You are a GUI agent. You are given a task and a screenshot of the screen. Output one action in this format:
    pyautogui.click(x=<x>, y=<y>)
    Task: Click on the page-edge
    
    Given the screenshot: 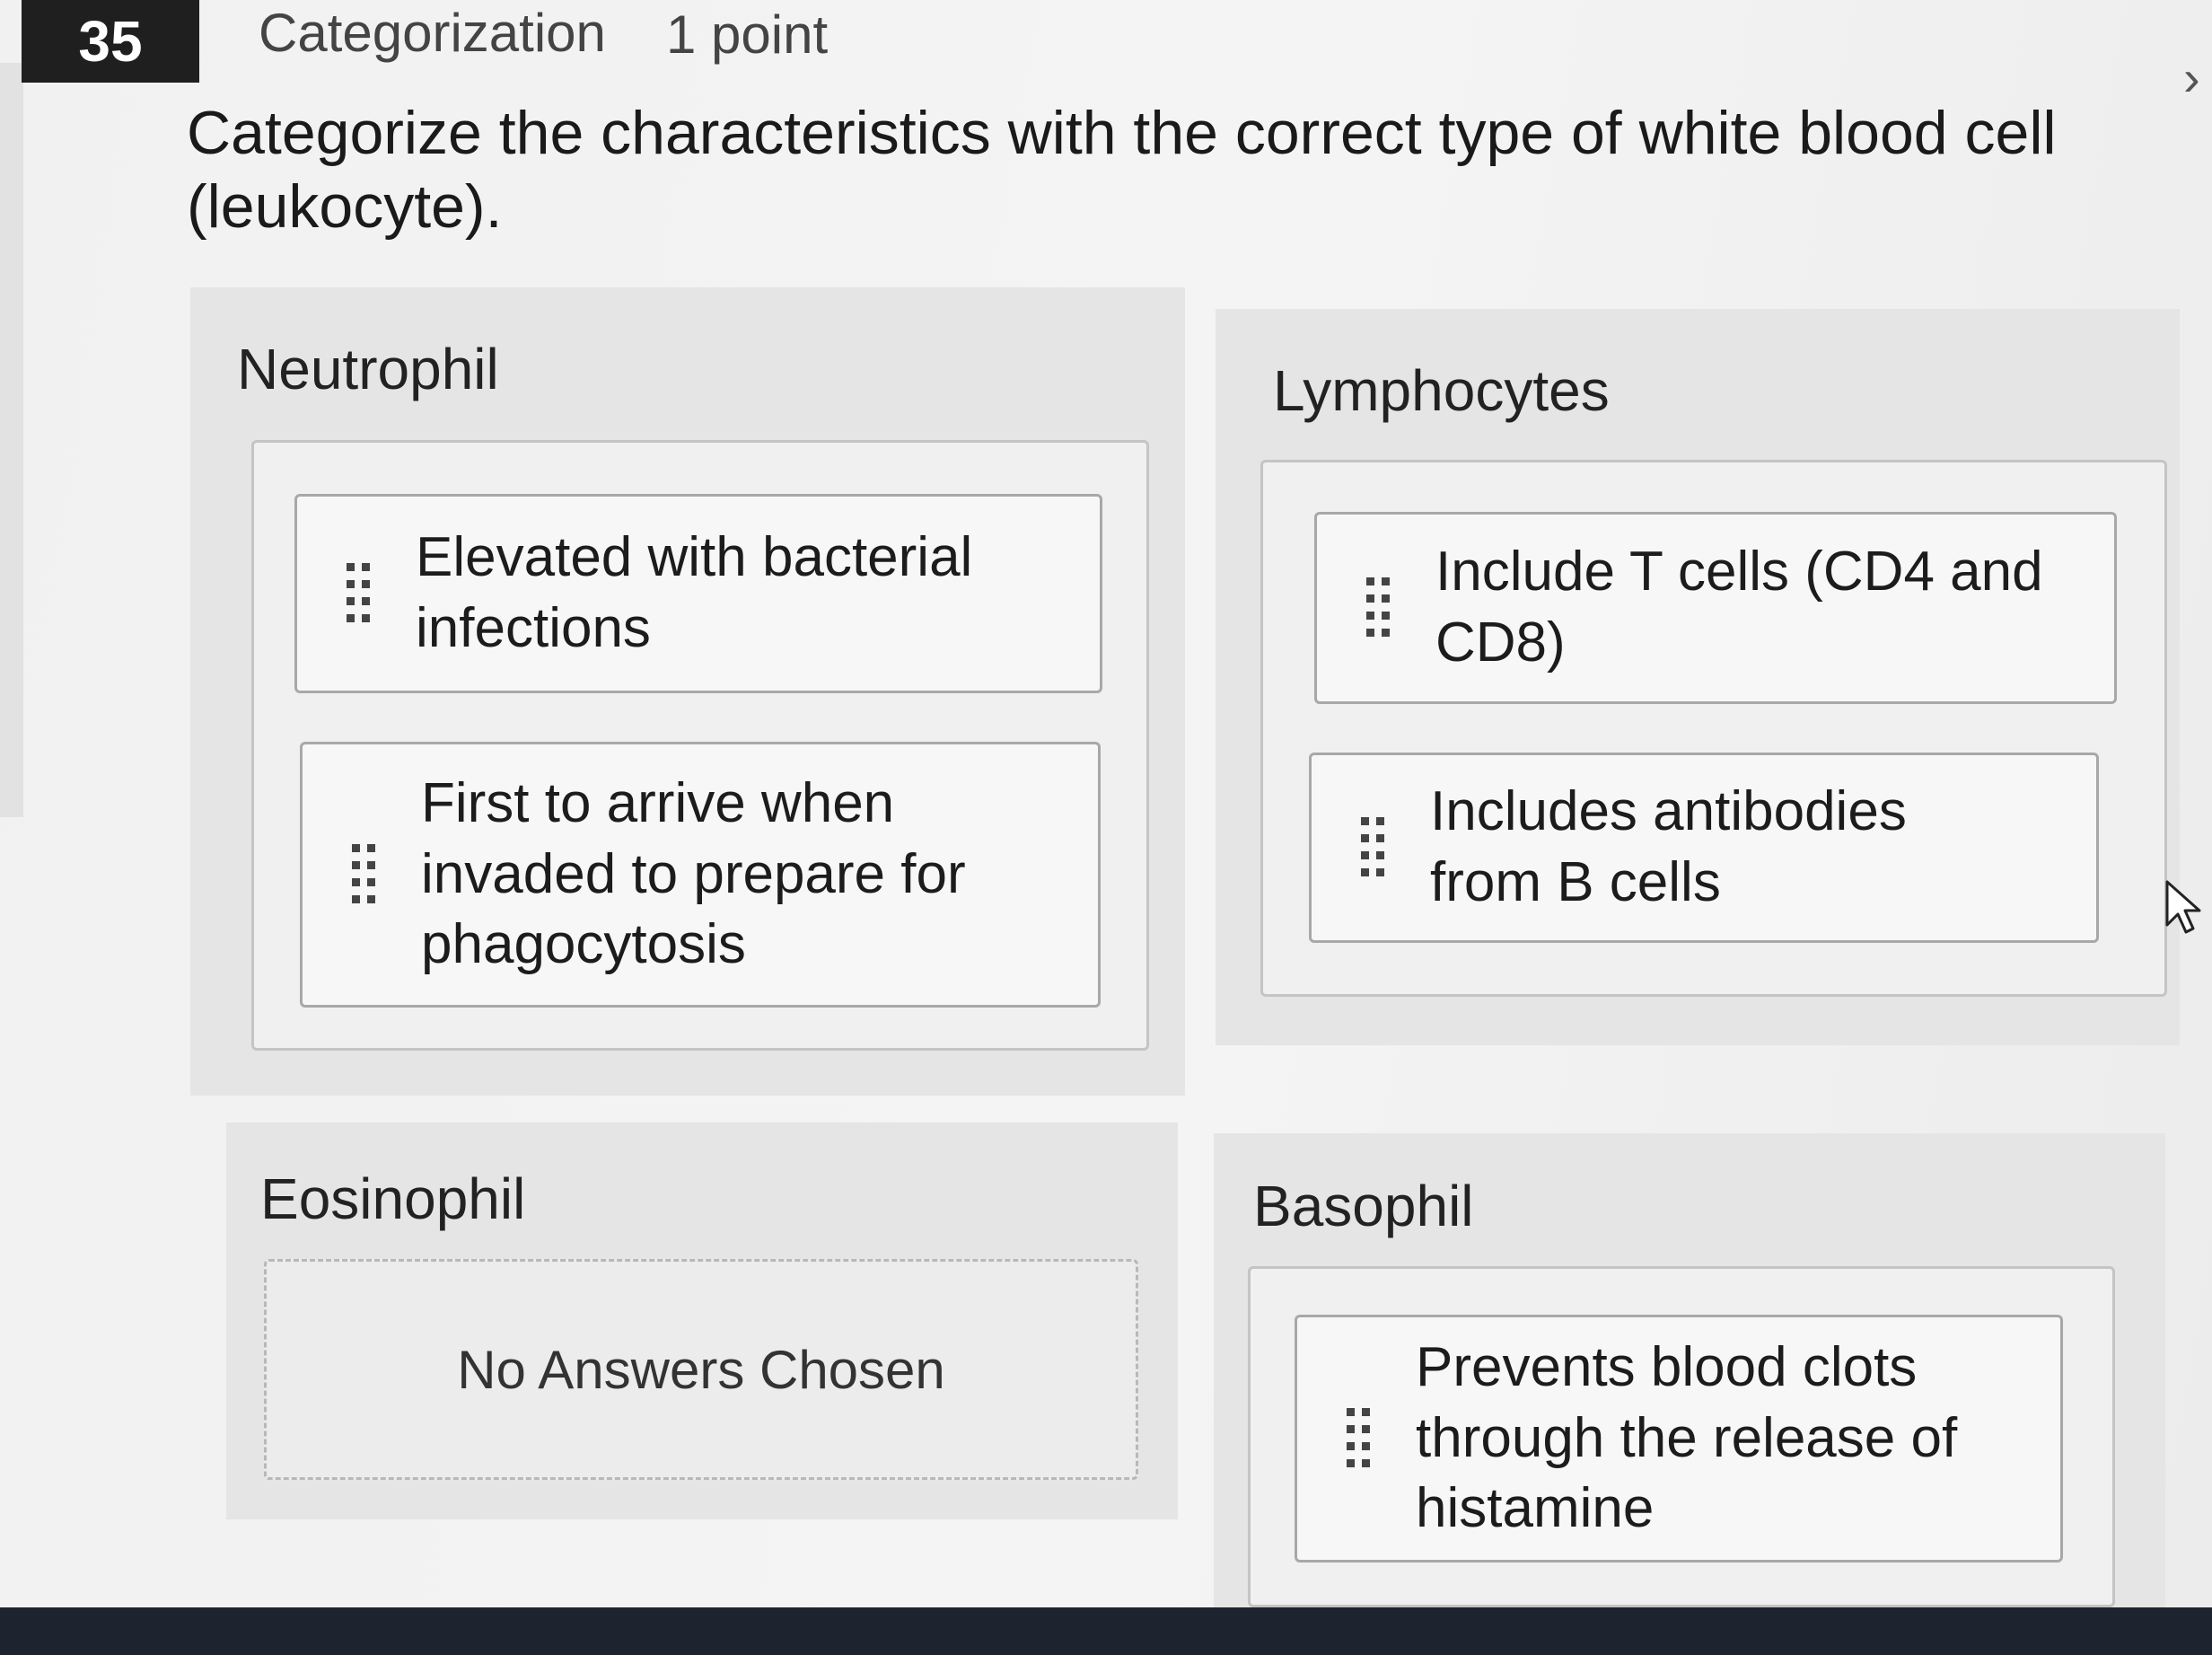 What is the action you would take?
    pyautogui.click(x=11, y=440)
    